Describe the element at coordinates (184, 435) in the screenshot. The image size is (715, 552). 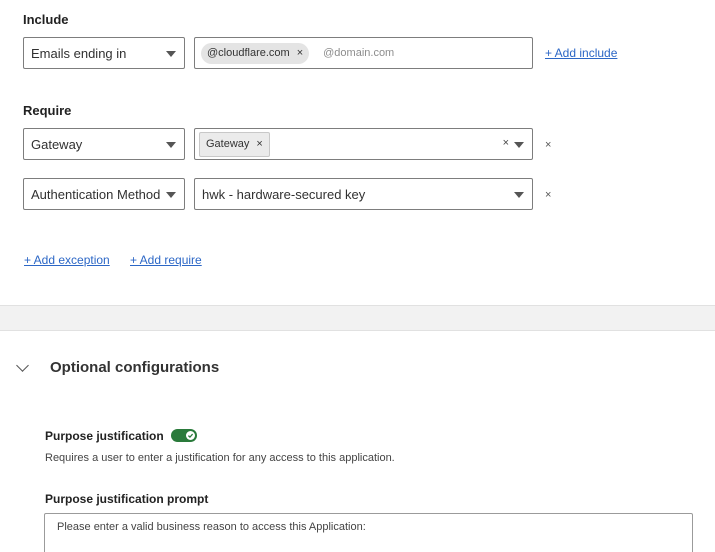
I see `purpose-justification-toggle` at that location.